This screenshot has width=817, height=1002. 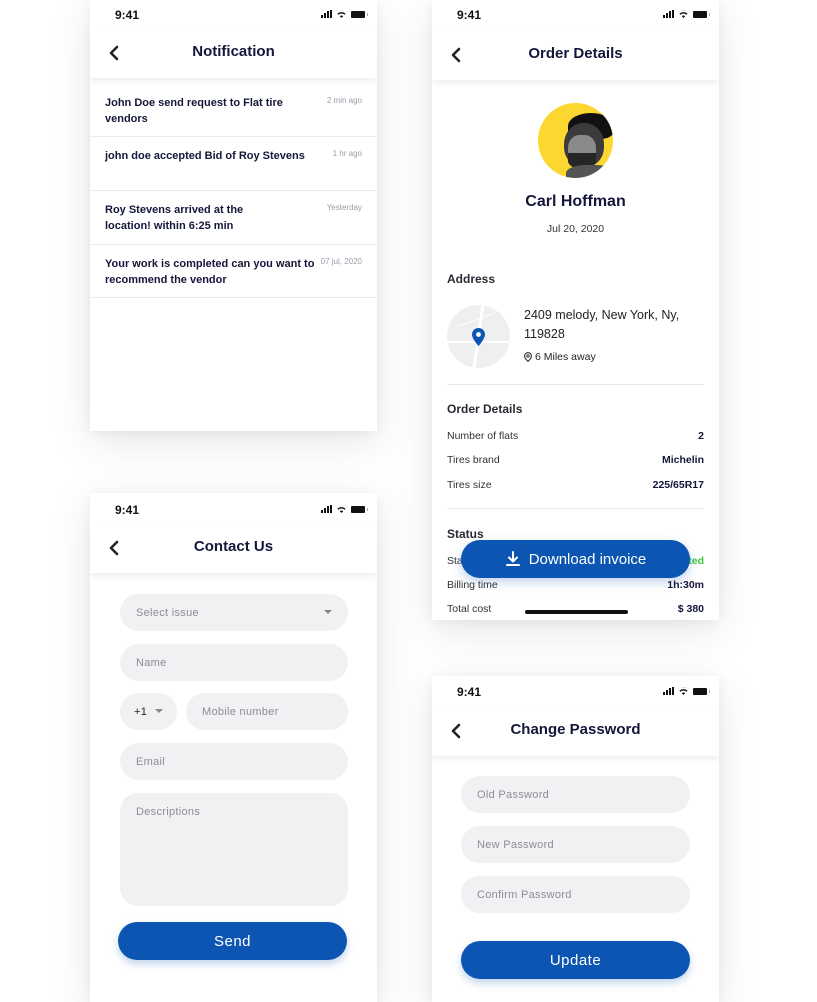 What do you see at coordinates (205, 156) in the screenshot?
I see `notification-message: john doe accepted Bid of Roy Stevens` at bounding box center [205, 156].